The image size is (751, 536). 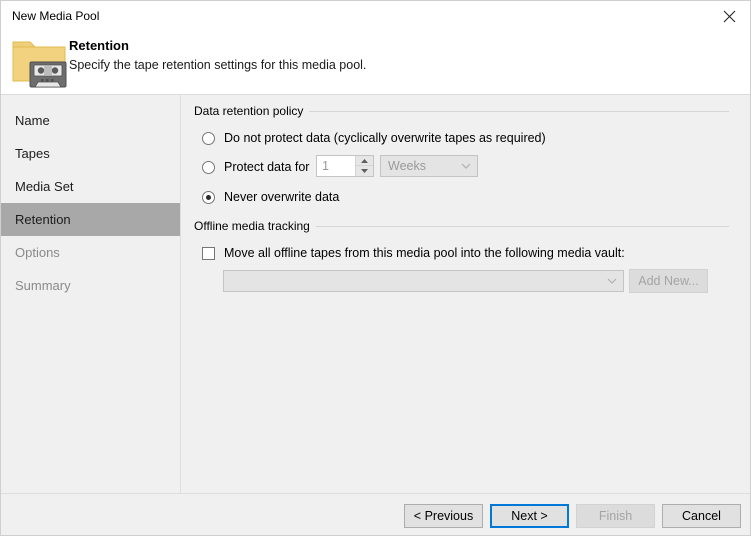 What do you see at coordinates (43, 285) in the screenshot?
I see `sidebar-item-label: Summary` at bounding box center [43, 285].